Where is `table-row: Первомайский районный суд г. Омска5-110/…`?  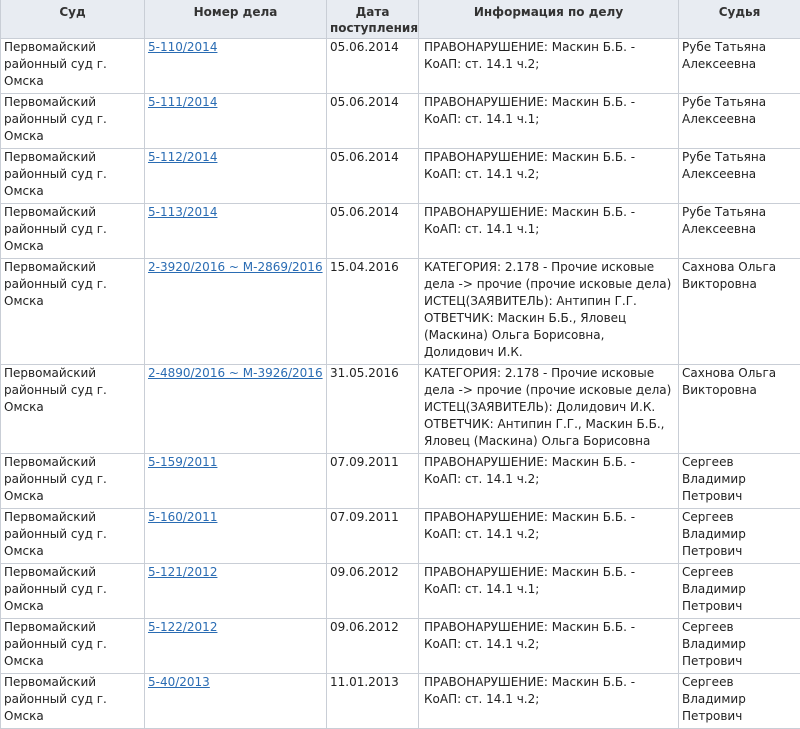
table-row: Первомайский районный суд г. Омска5-110/… is located at coordinates (400, 66).